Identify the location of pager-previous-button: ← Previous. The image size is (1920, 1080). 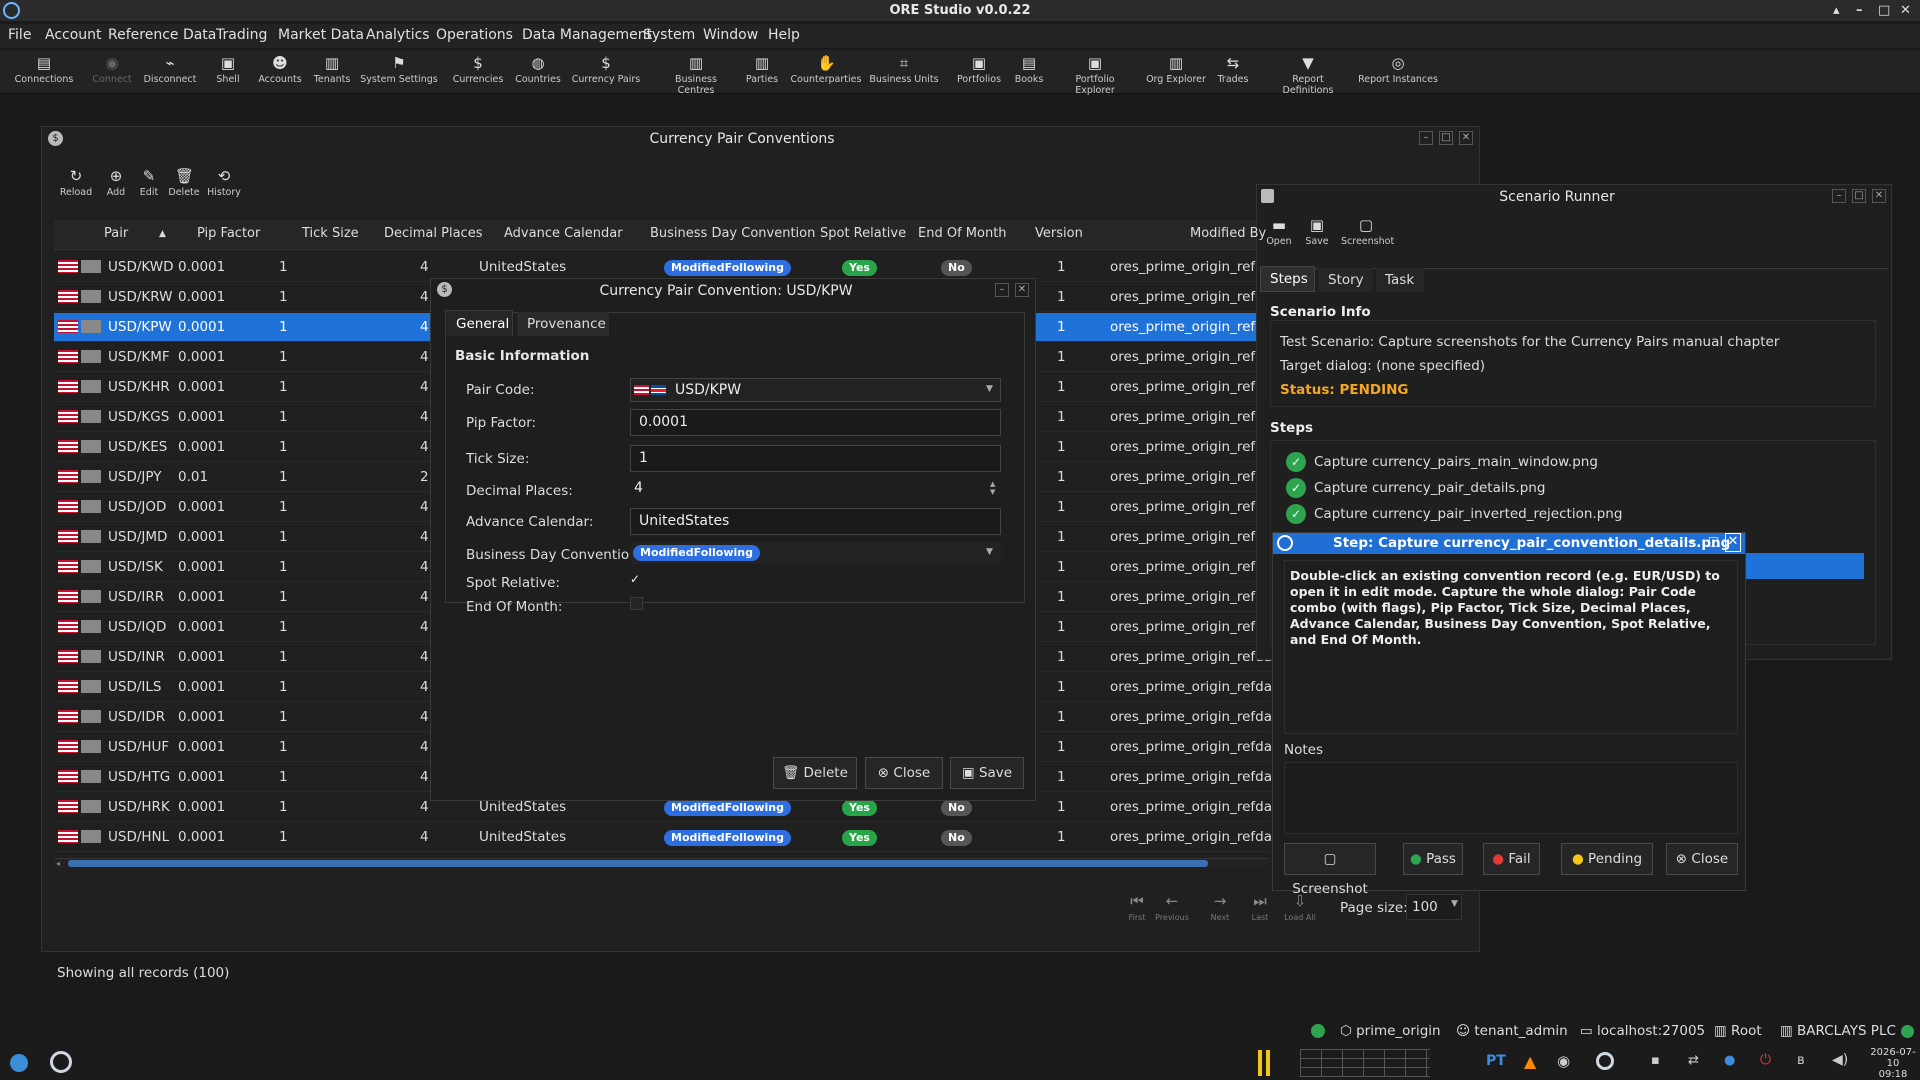
(1172, 907).